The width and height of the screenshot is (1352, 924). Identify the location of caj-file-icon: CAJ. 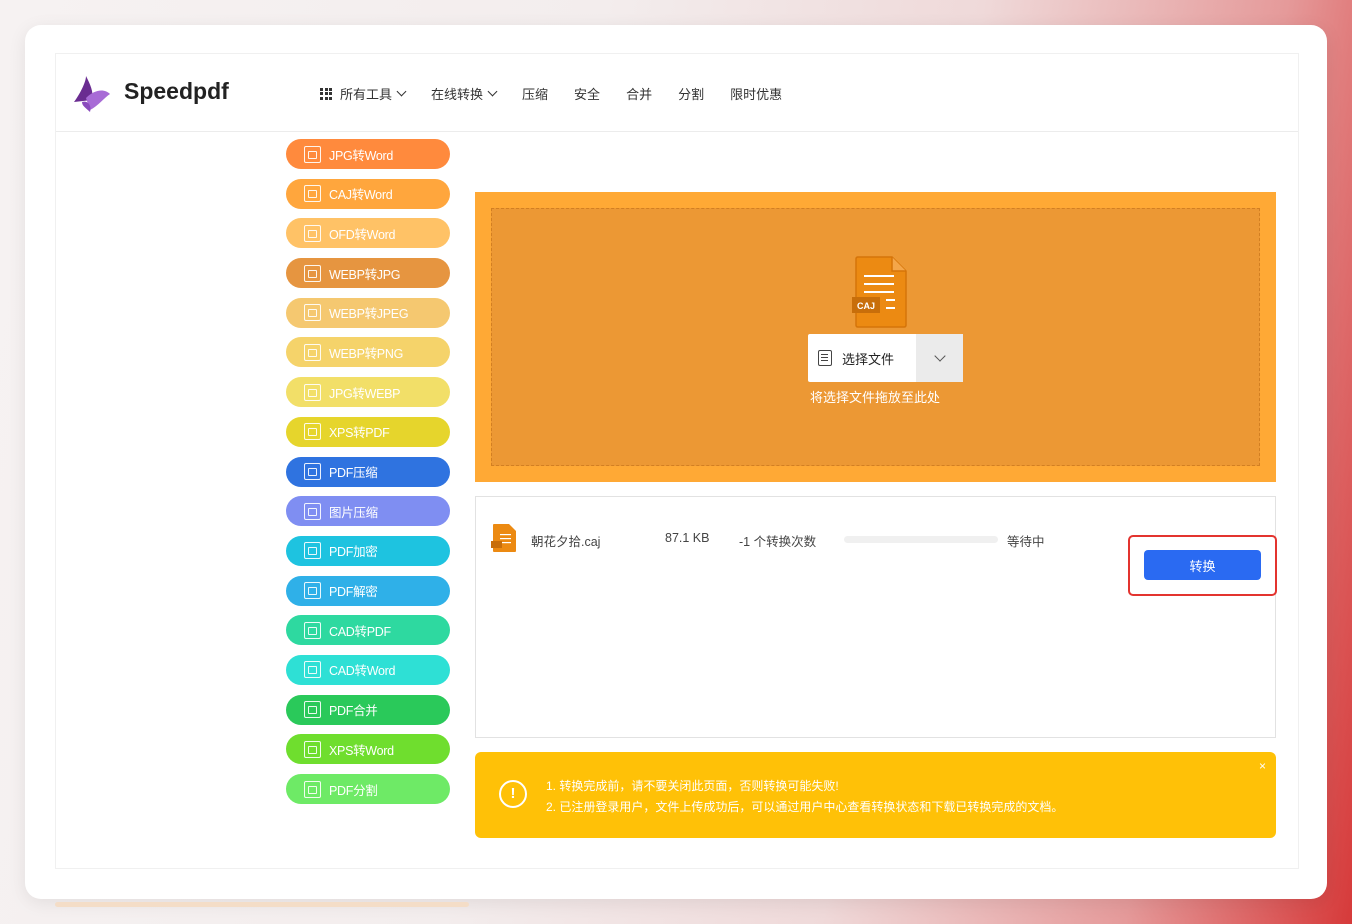
(879, 292).